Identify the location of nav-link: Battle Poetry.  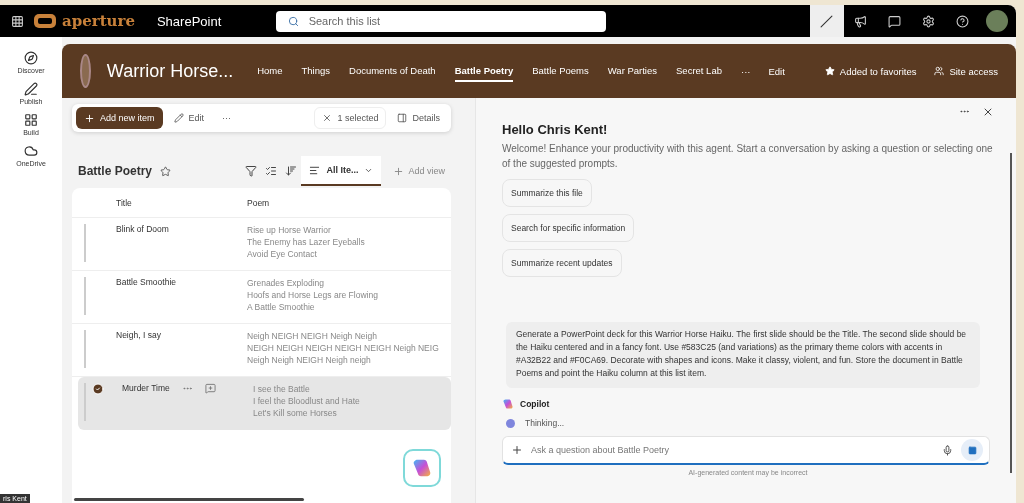
(484, 71).